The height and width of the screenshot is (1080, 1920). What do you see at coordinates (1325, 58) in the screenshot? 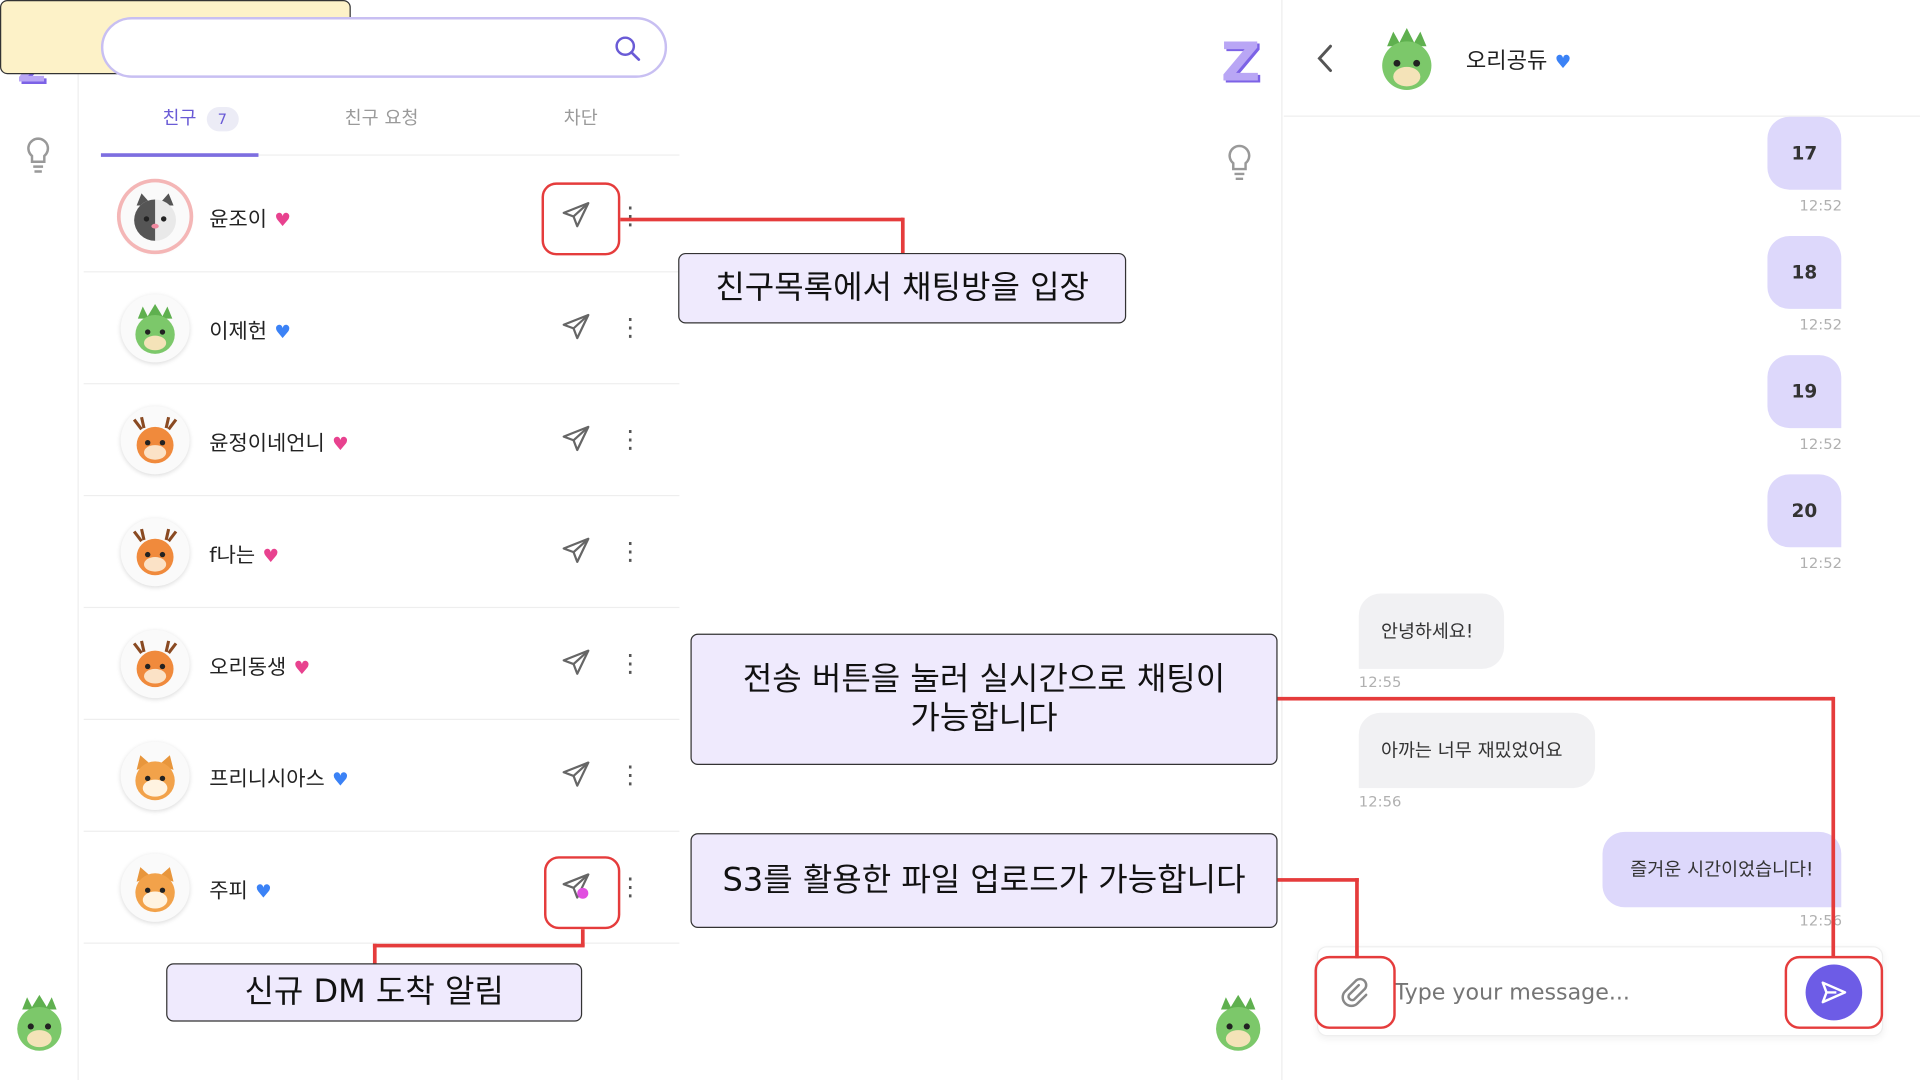
I see `back-arrow-icon` at bounding box center [1325, 58].